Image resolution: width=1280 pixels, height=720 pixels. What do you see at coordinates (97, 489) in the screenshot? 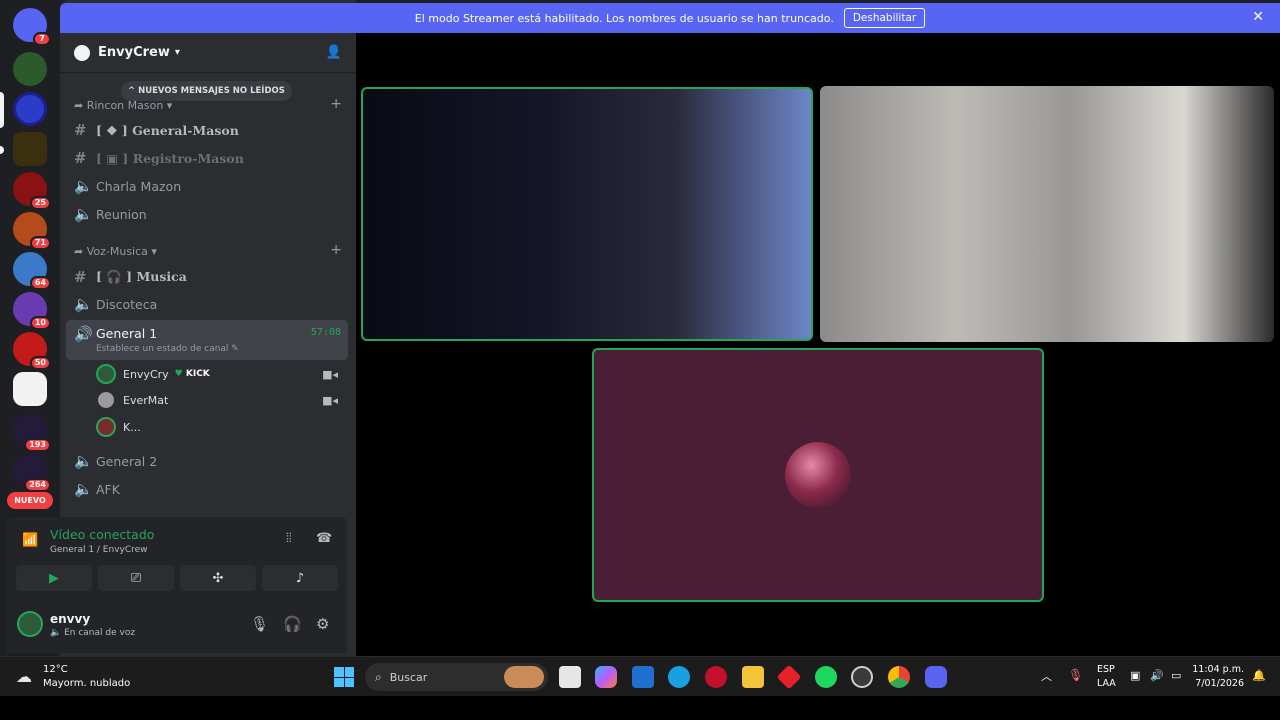
I see `channel-afk: 🔈 AFK` at bounding box center [97, 489].